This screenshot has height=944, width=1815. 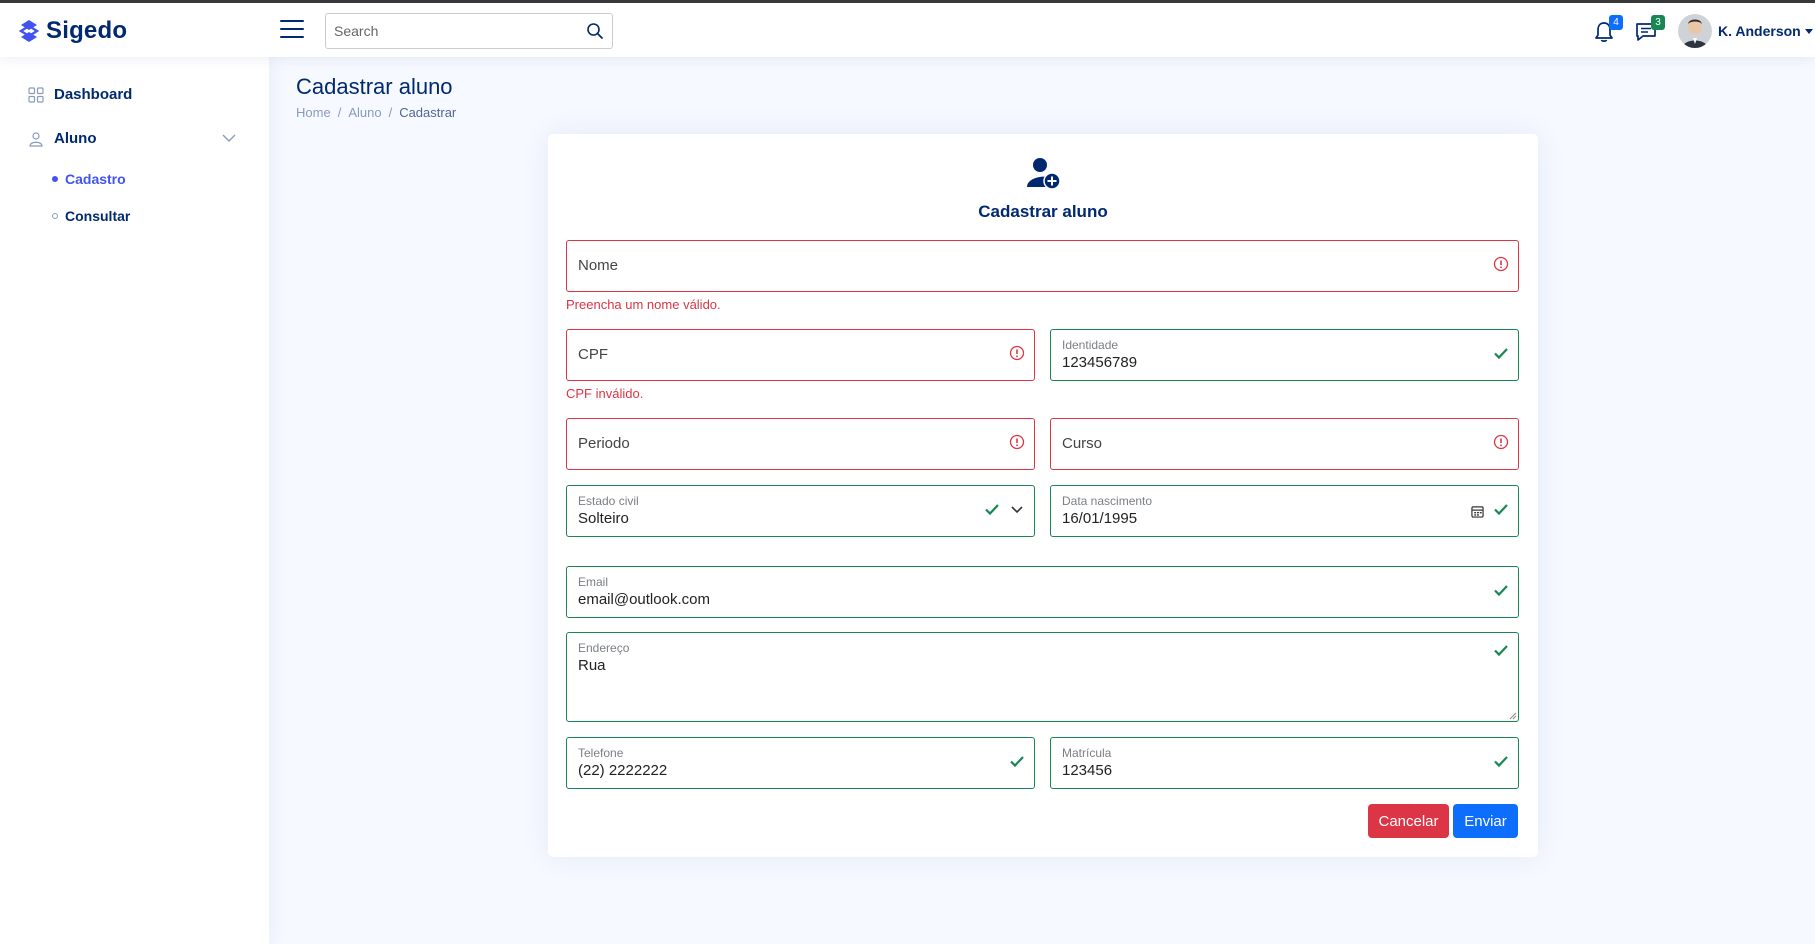 I want to click on resize-handle-icon, so click(x=1513, y=716).